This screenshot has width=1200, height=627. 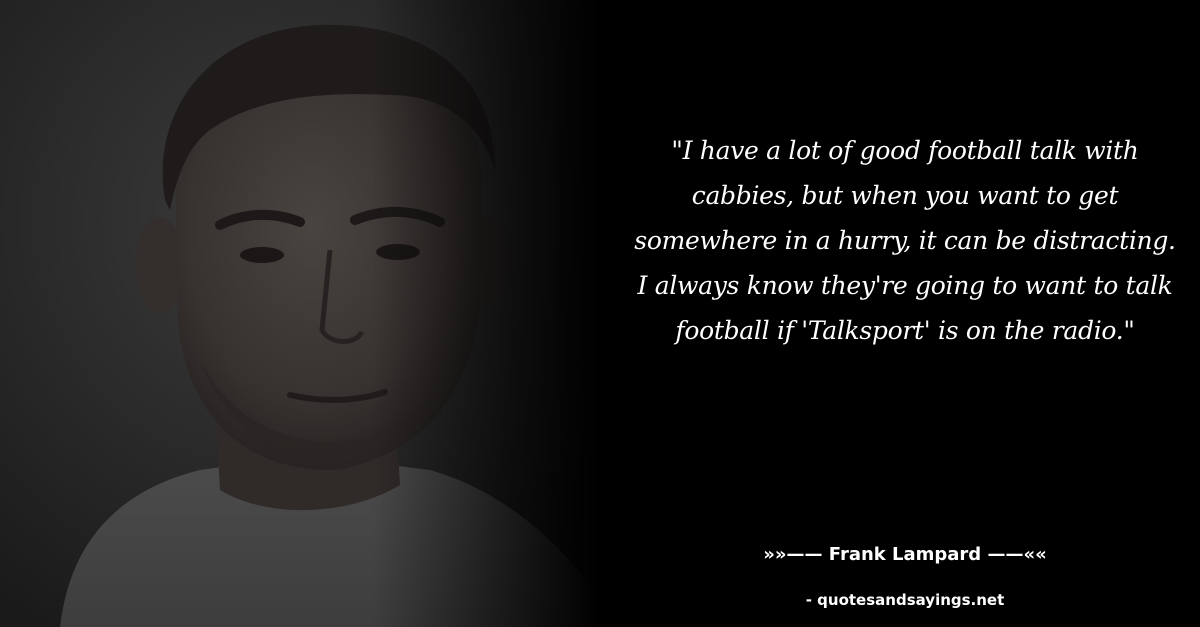 What do you see at coordinates (905, 600) in the screenshot?
I see `source-label: - quotesandsayings.net` at bounding box center [905, 600].